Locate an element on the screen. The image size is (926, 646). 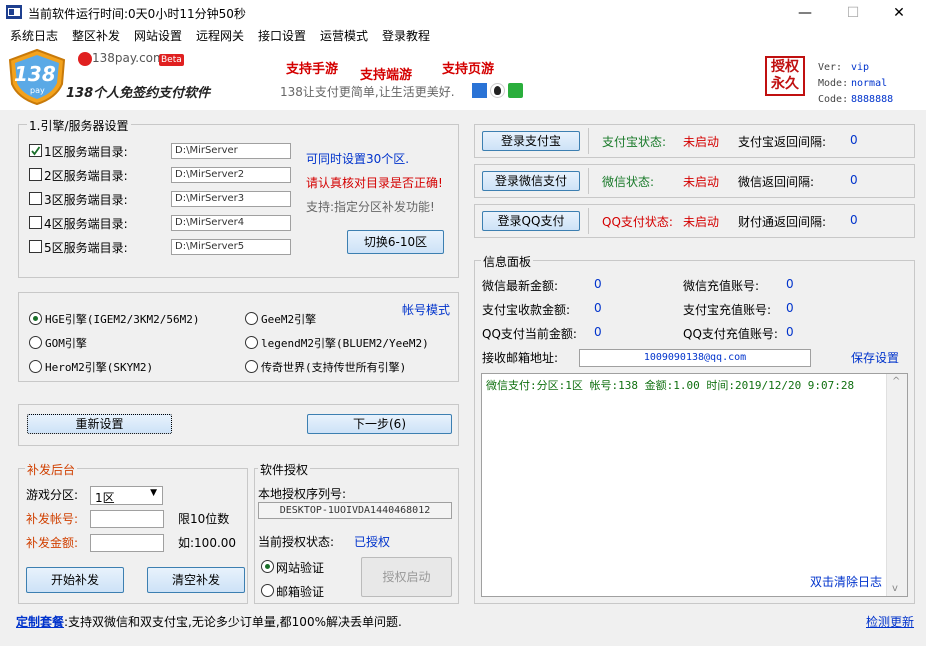
brand-site: 138pay.com is located at coordinates (128, 58).